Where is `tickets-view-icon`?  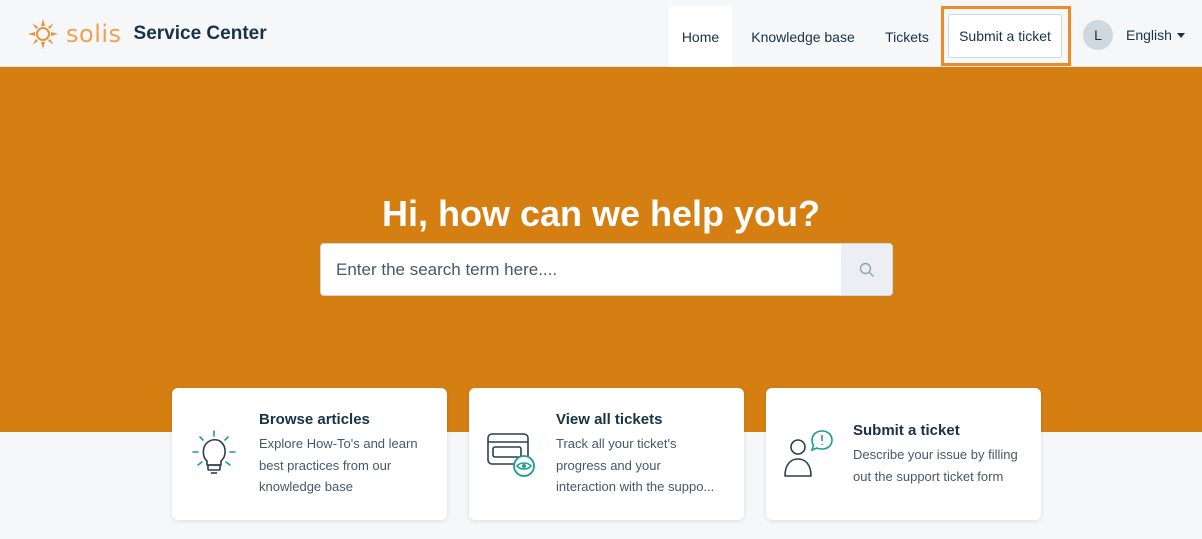 tickets-view-icon is located at coordinates (511, 455).